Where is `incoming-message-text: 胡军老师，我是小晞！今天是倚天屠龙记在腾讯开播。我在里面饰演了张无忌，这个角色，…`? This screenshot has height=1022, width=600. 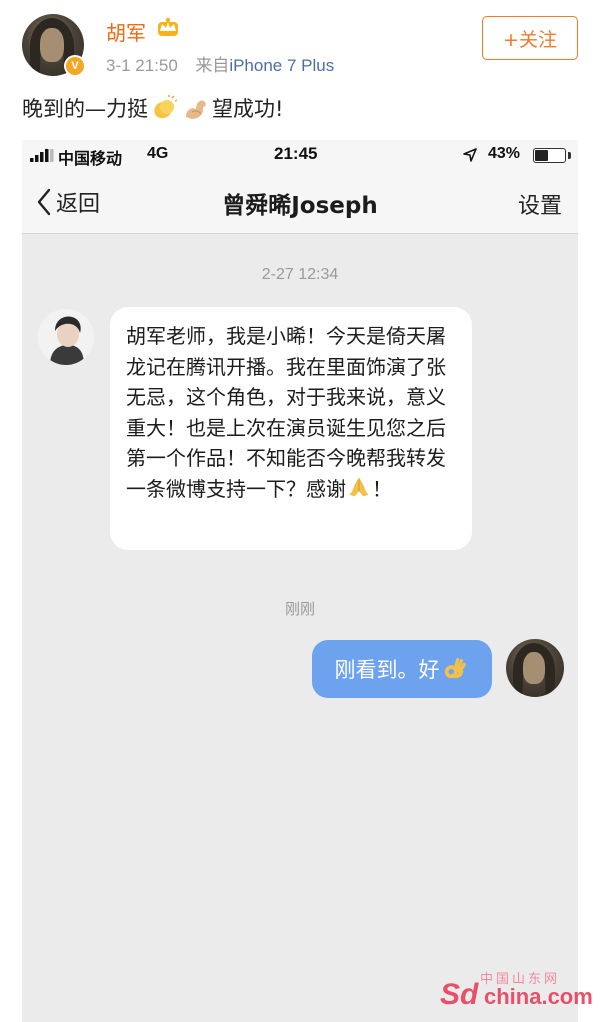
incoming-message-text: 胡军老师，我是小晞！今天是倚天屠龙记在腾讯开播。我在里面饰演了张无忌，这个角色，… is located at coordinates (286, 412).